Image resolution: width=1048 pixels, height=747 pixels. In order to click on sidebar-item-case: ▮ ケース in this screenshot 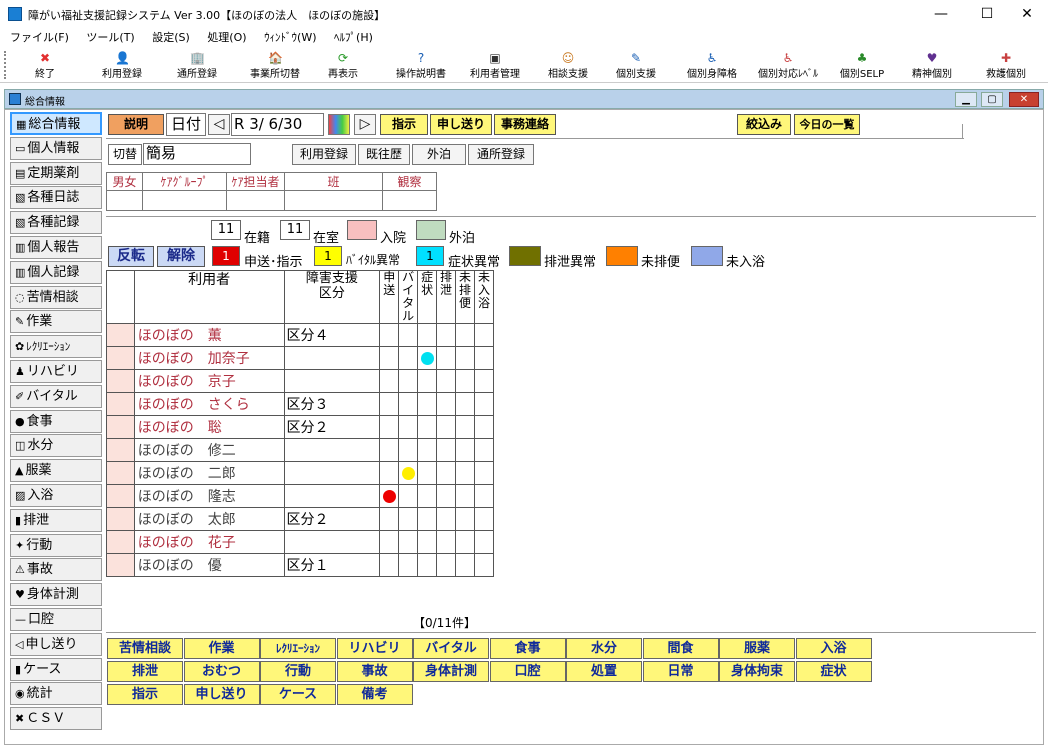, I will do `click(56, 669)`.